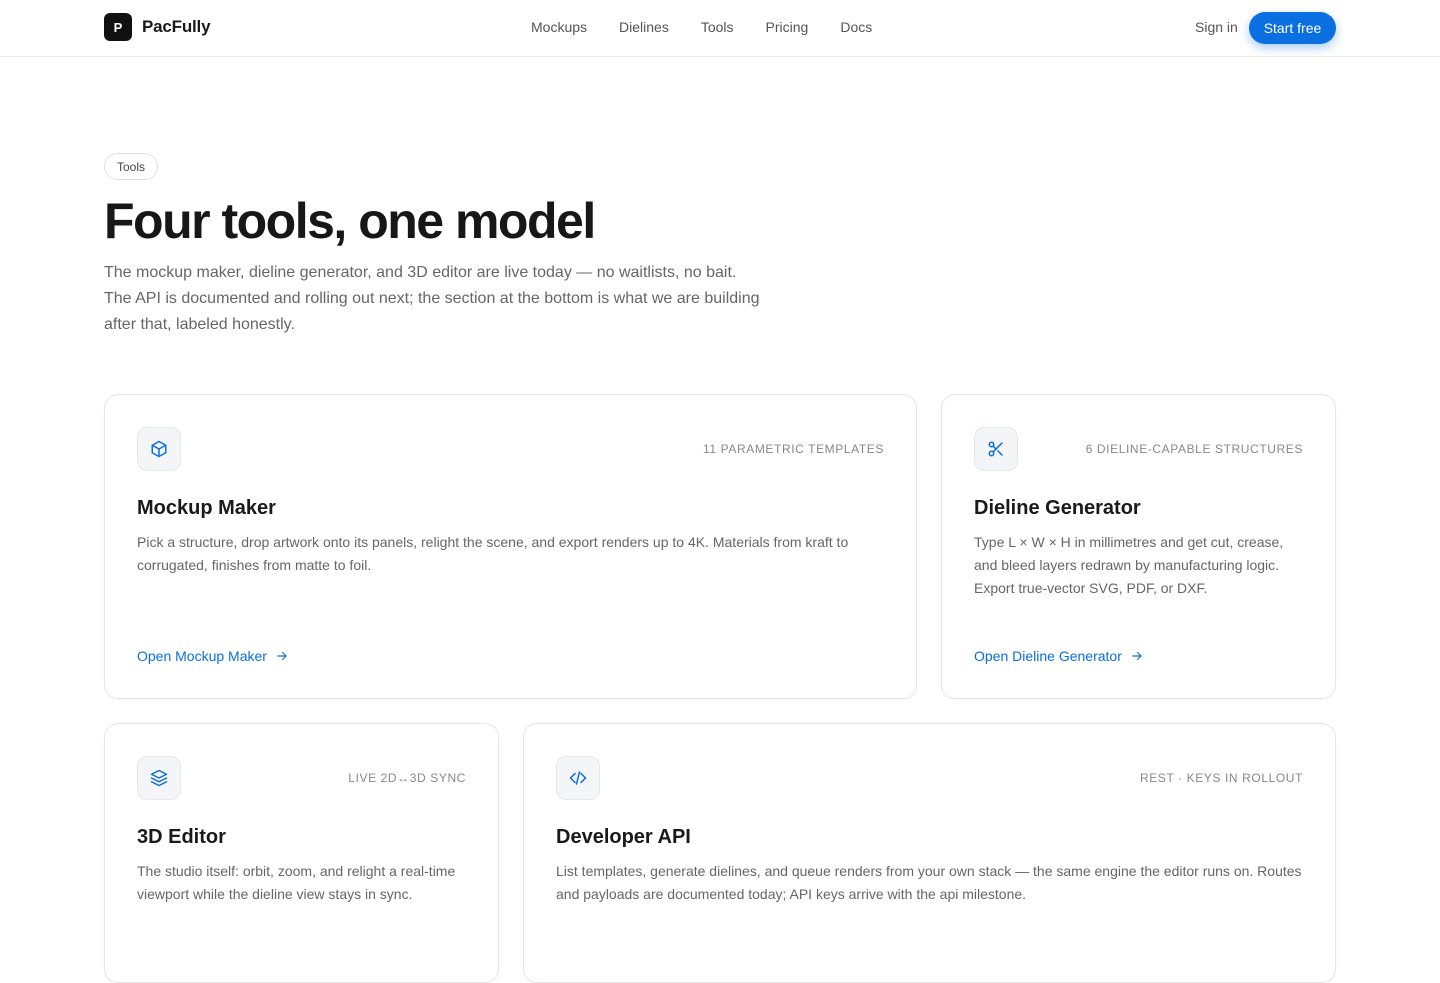  What do you see at coordinates (1216, 27) in the screenshot?
I see `sign-in-link: Sign in` at bounding box center [1216, 27].